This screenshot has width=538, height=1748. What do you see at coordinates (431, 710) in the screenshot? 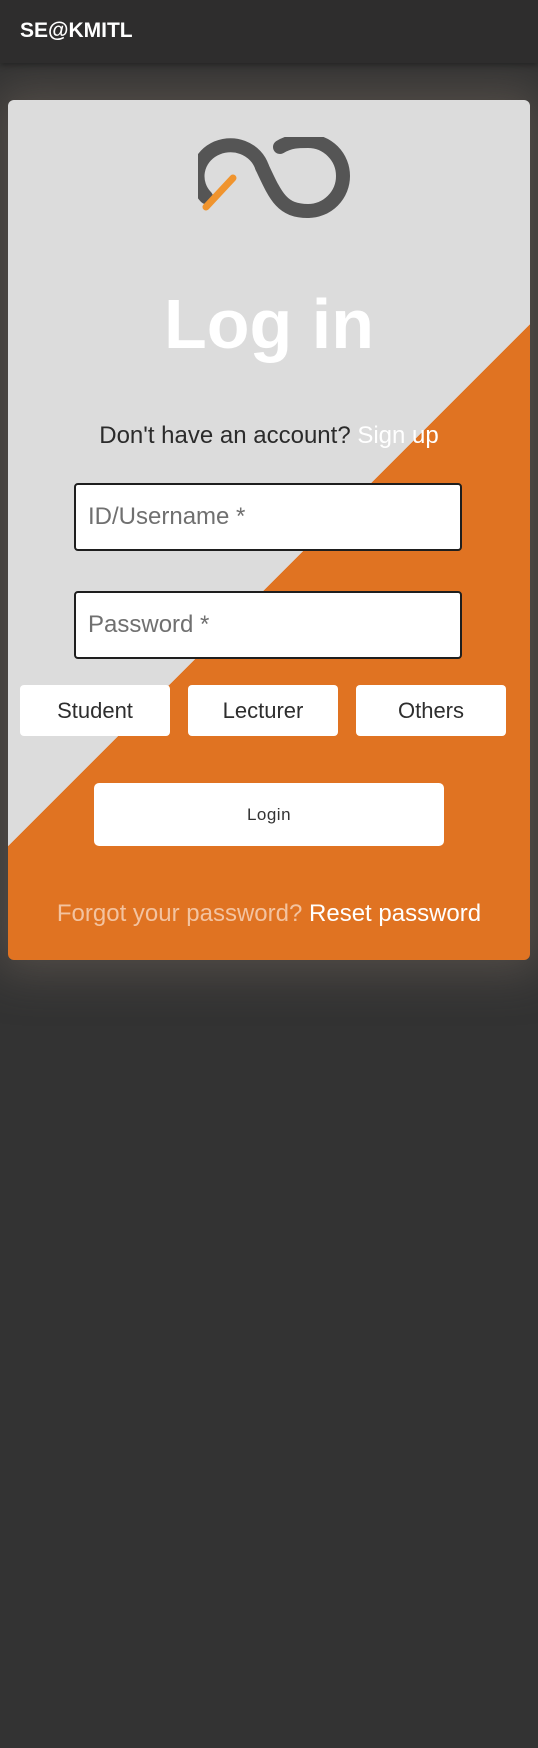
I see `role-others-button: Others` at bounding box center [431, 710].